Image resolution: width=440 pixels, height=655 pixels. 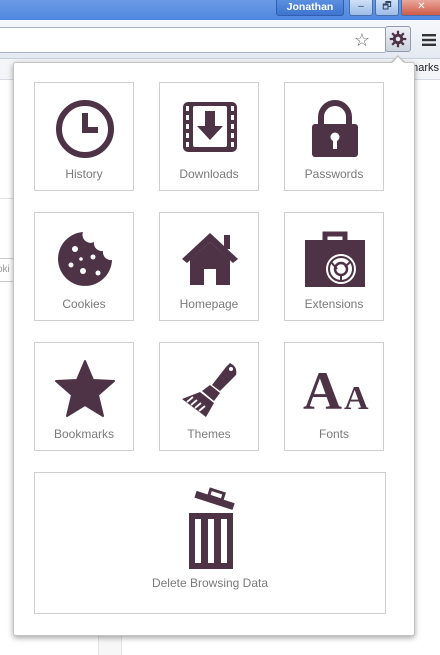 I want to click on gear-icon, so click(x=398, y=39).